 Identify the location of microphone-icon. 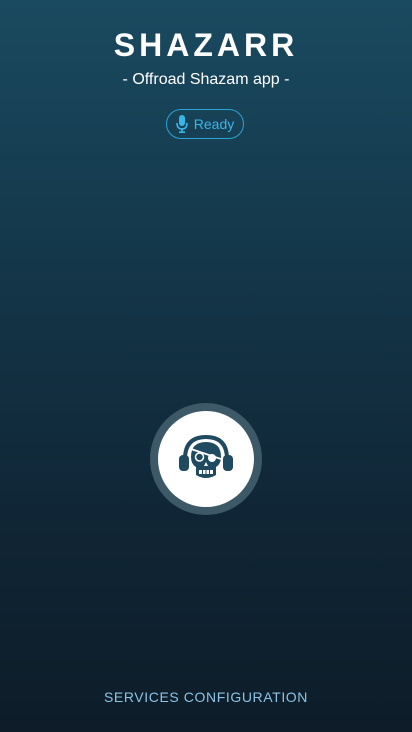
(181, 124).